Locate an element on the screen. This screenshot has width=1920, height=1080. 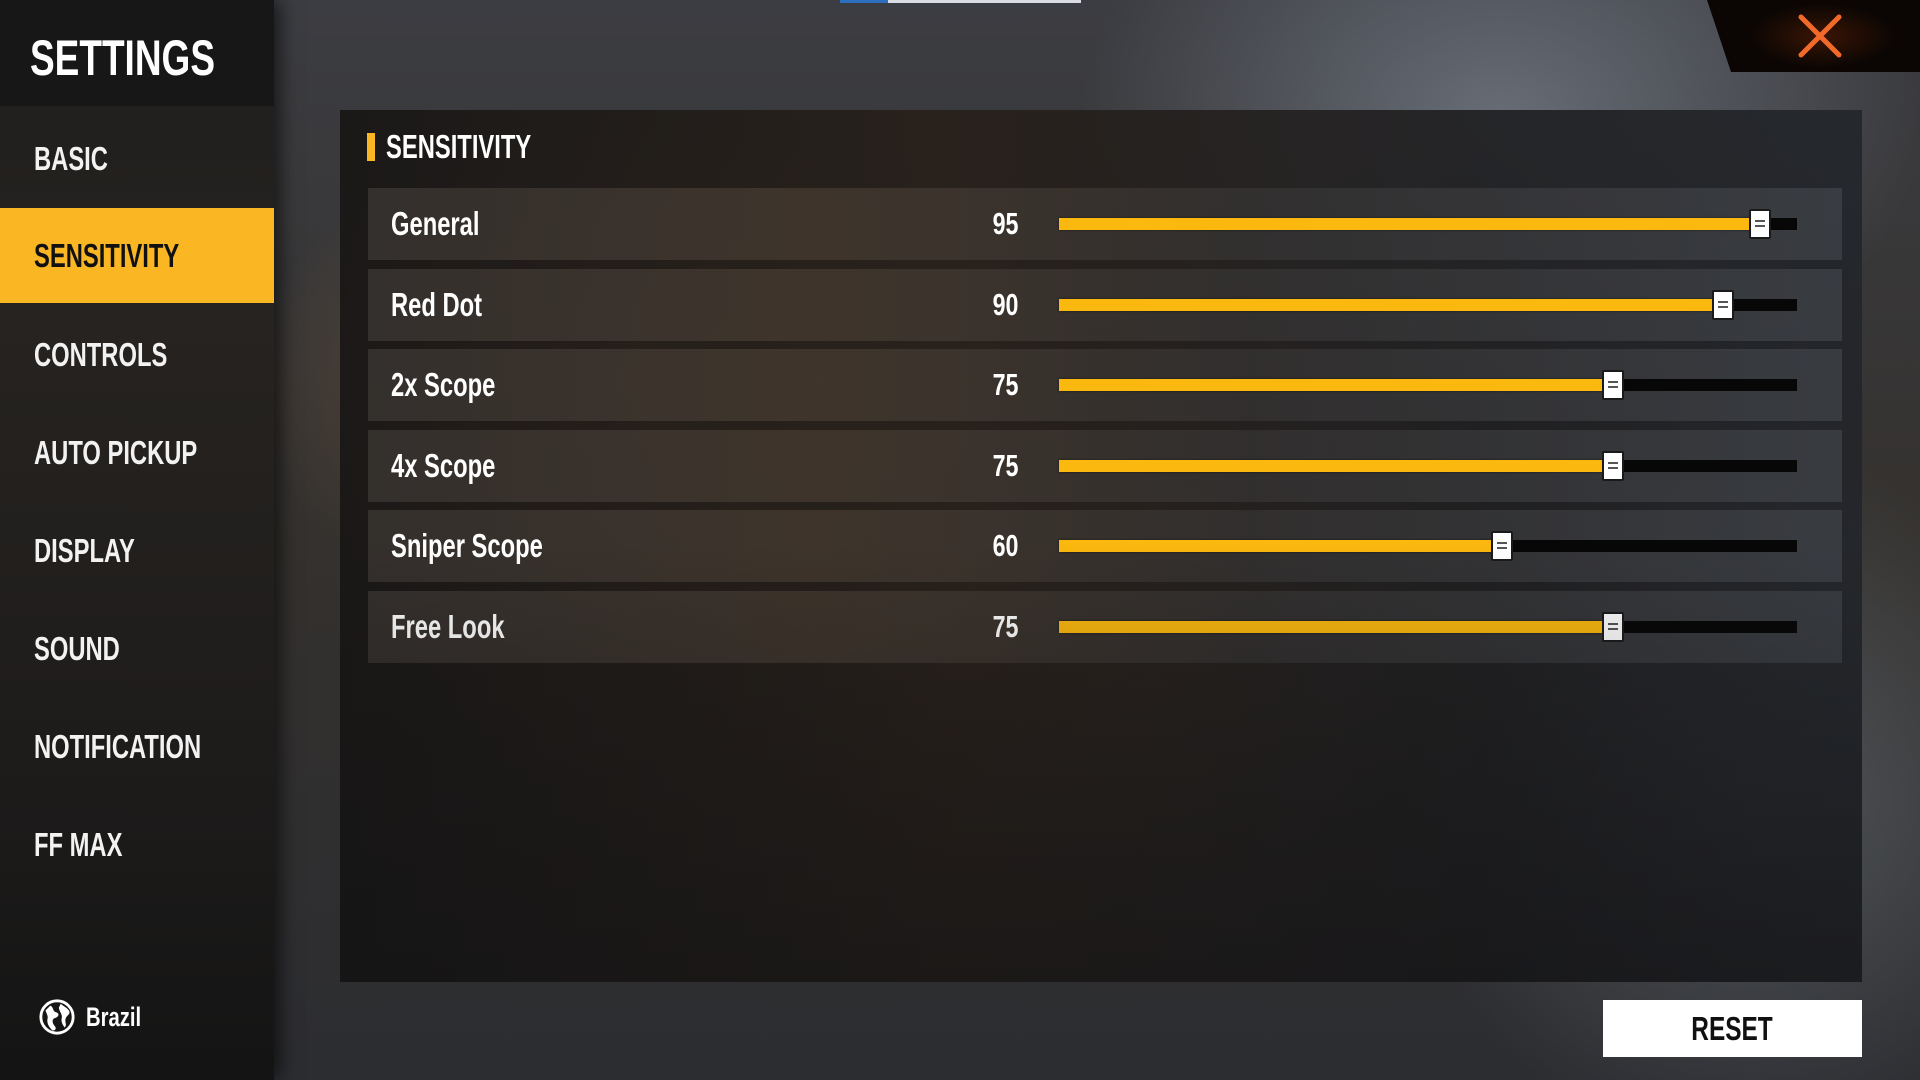
close-icon is located at coordinates (1820, 36).